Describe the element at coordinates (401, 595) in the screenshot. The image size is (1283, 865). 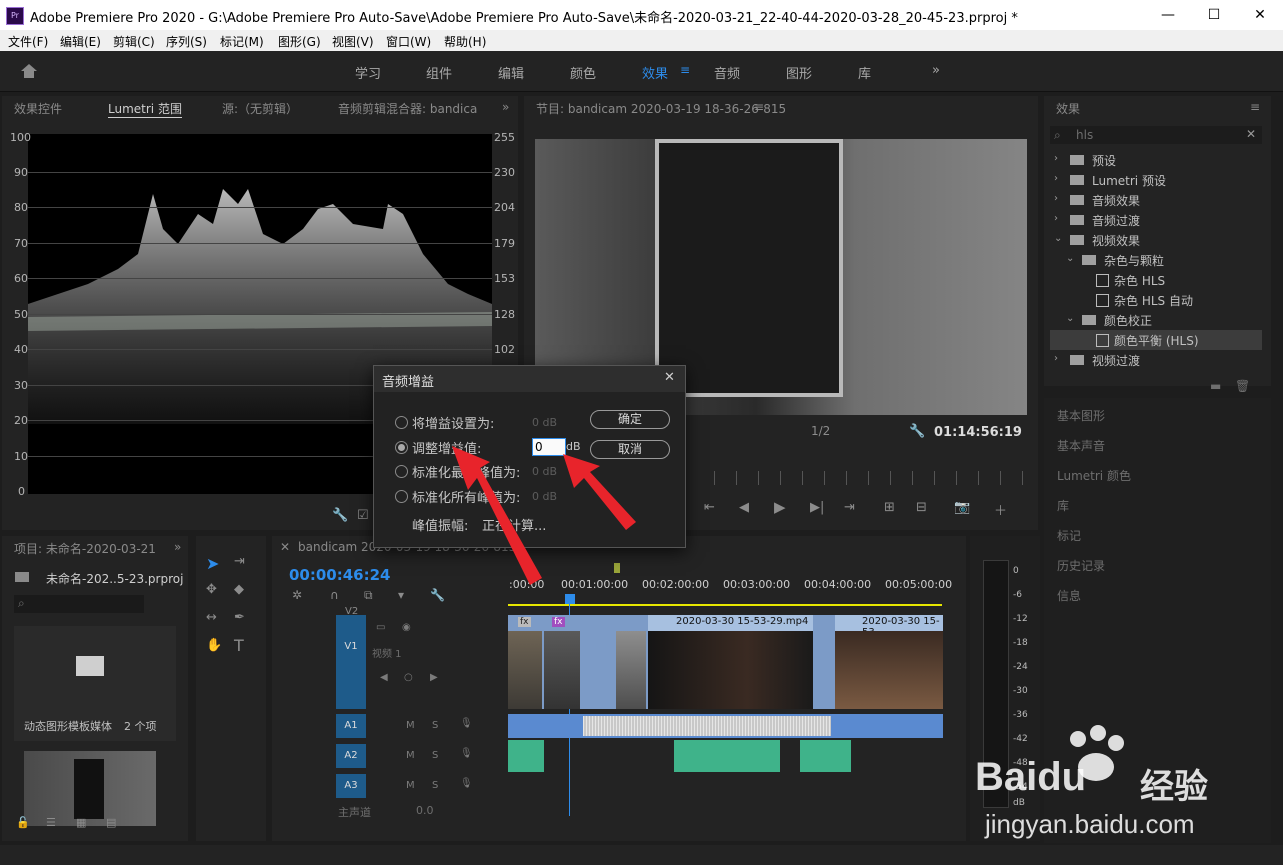
I see `add-marker-icon: ▾` at that location.